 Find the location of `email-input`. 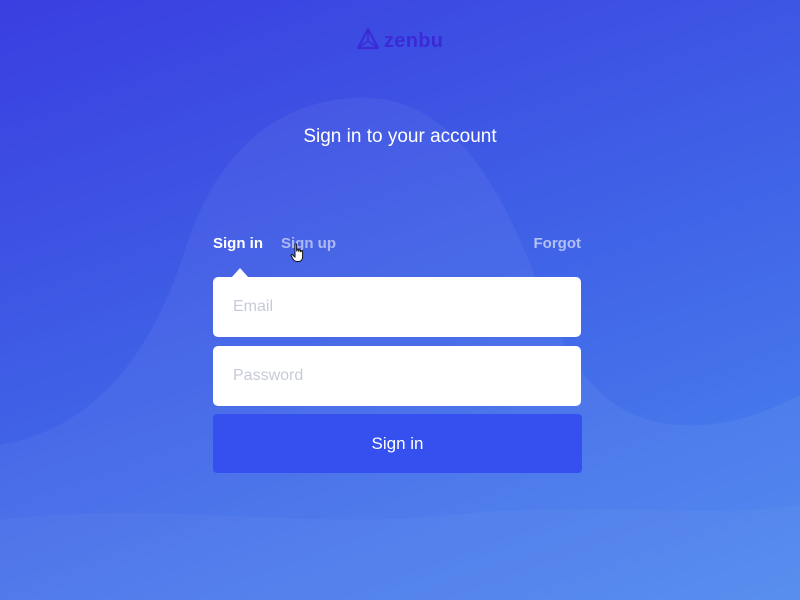

email-input is located at coordinates (397, 307).